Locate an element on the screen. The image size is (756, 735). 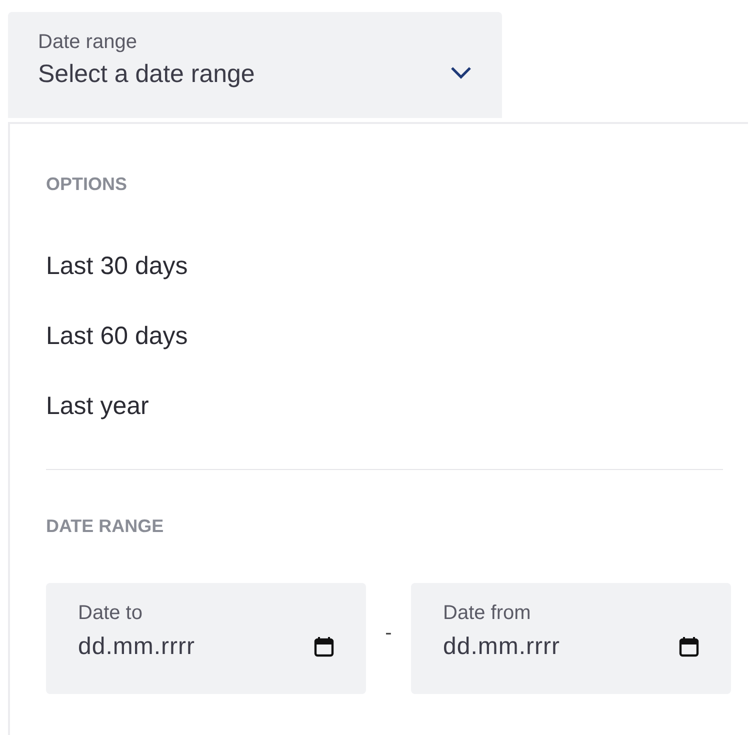
section-heading: DATE RANGE is located at coordinates (105, 526).